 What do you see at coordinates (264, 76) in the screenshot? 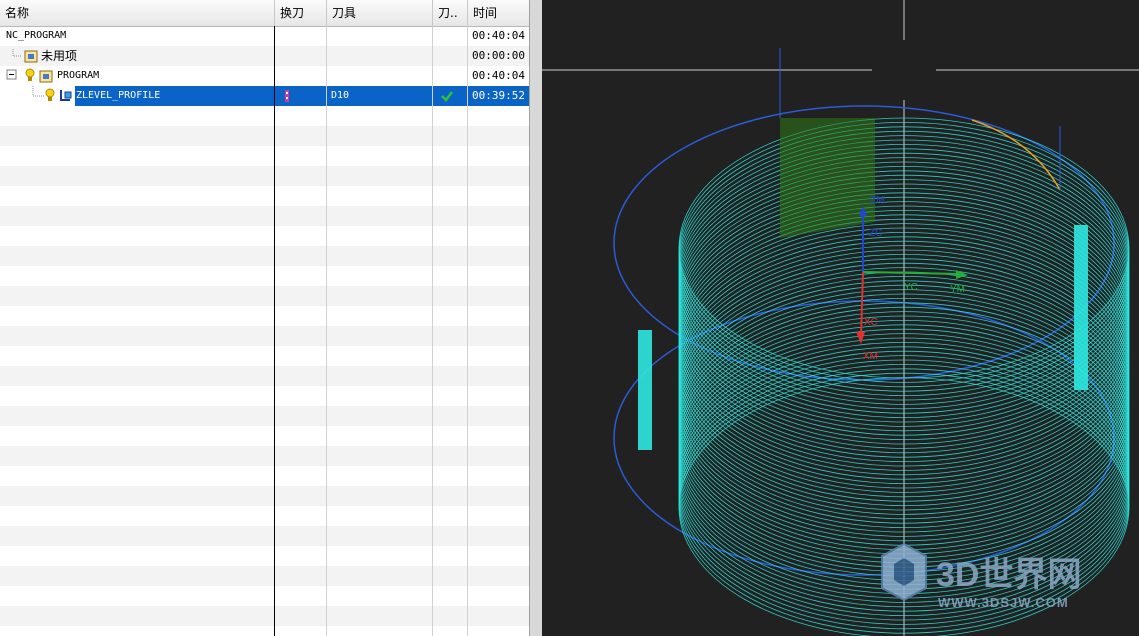
I see `tree-row-program: PROGRAM 00:40:04` at bounding box center [264, 76].